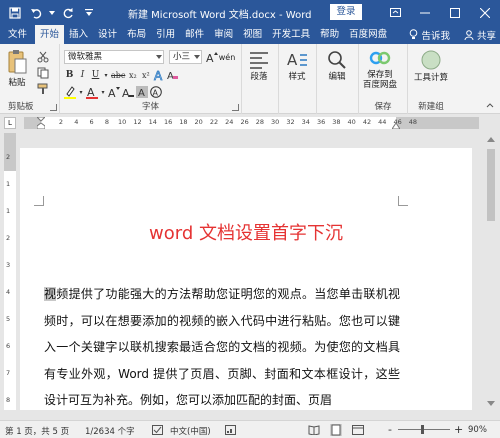  I want to click on tell-me-search: 告诉我, so click(429, 35).